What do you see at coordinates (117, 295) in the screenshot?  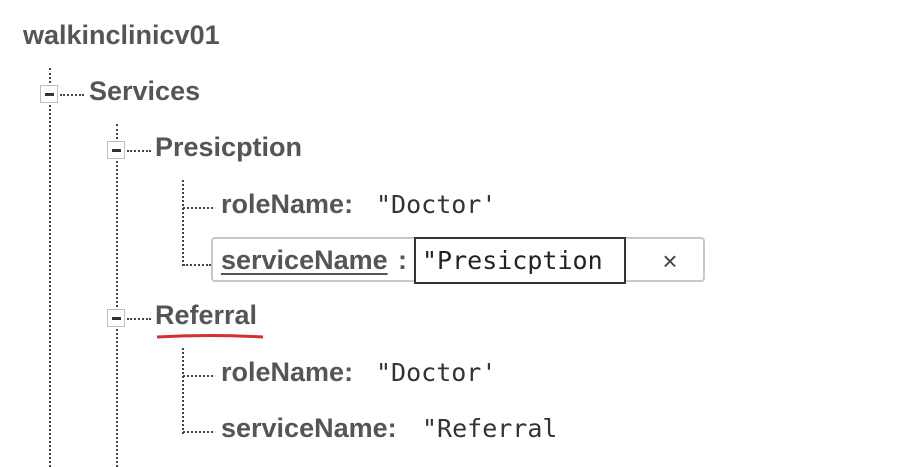 I see `tree-connector-services` at bounding box center [117, 295].